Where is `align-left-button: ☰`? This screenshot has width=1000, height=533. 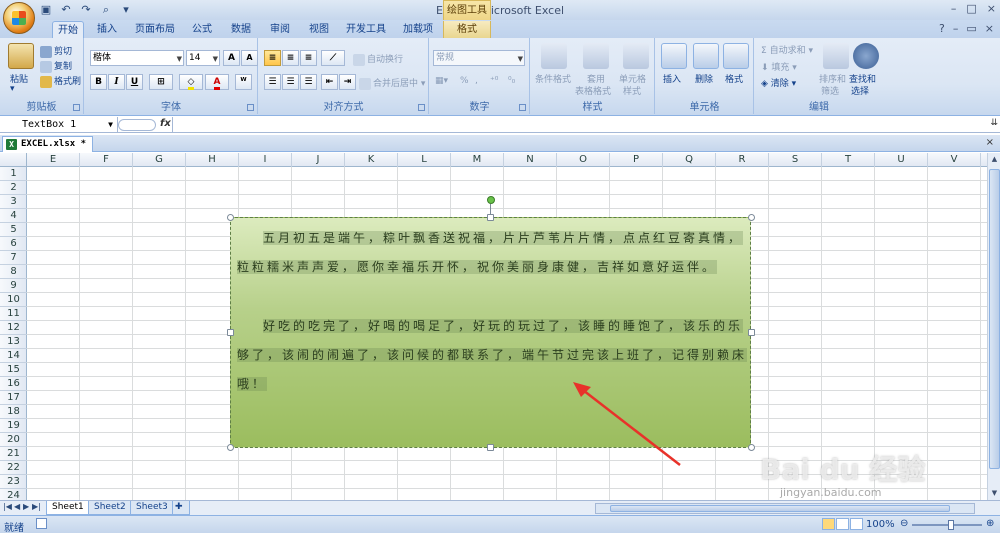
align-left-button: ☰ is located at coordinates (272, 82).